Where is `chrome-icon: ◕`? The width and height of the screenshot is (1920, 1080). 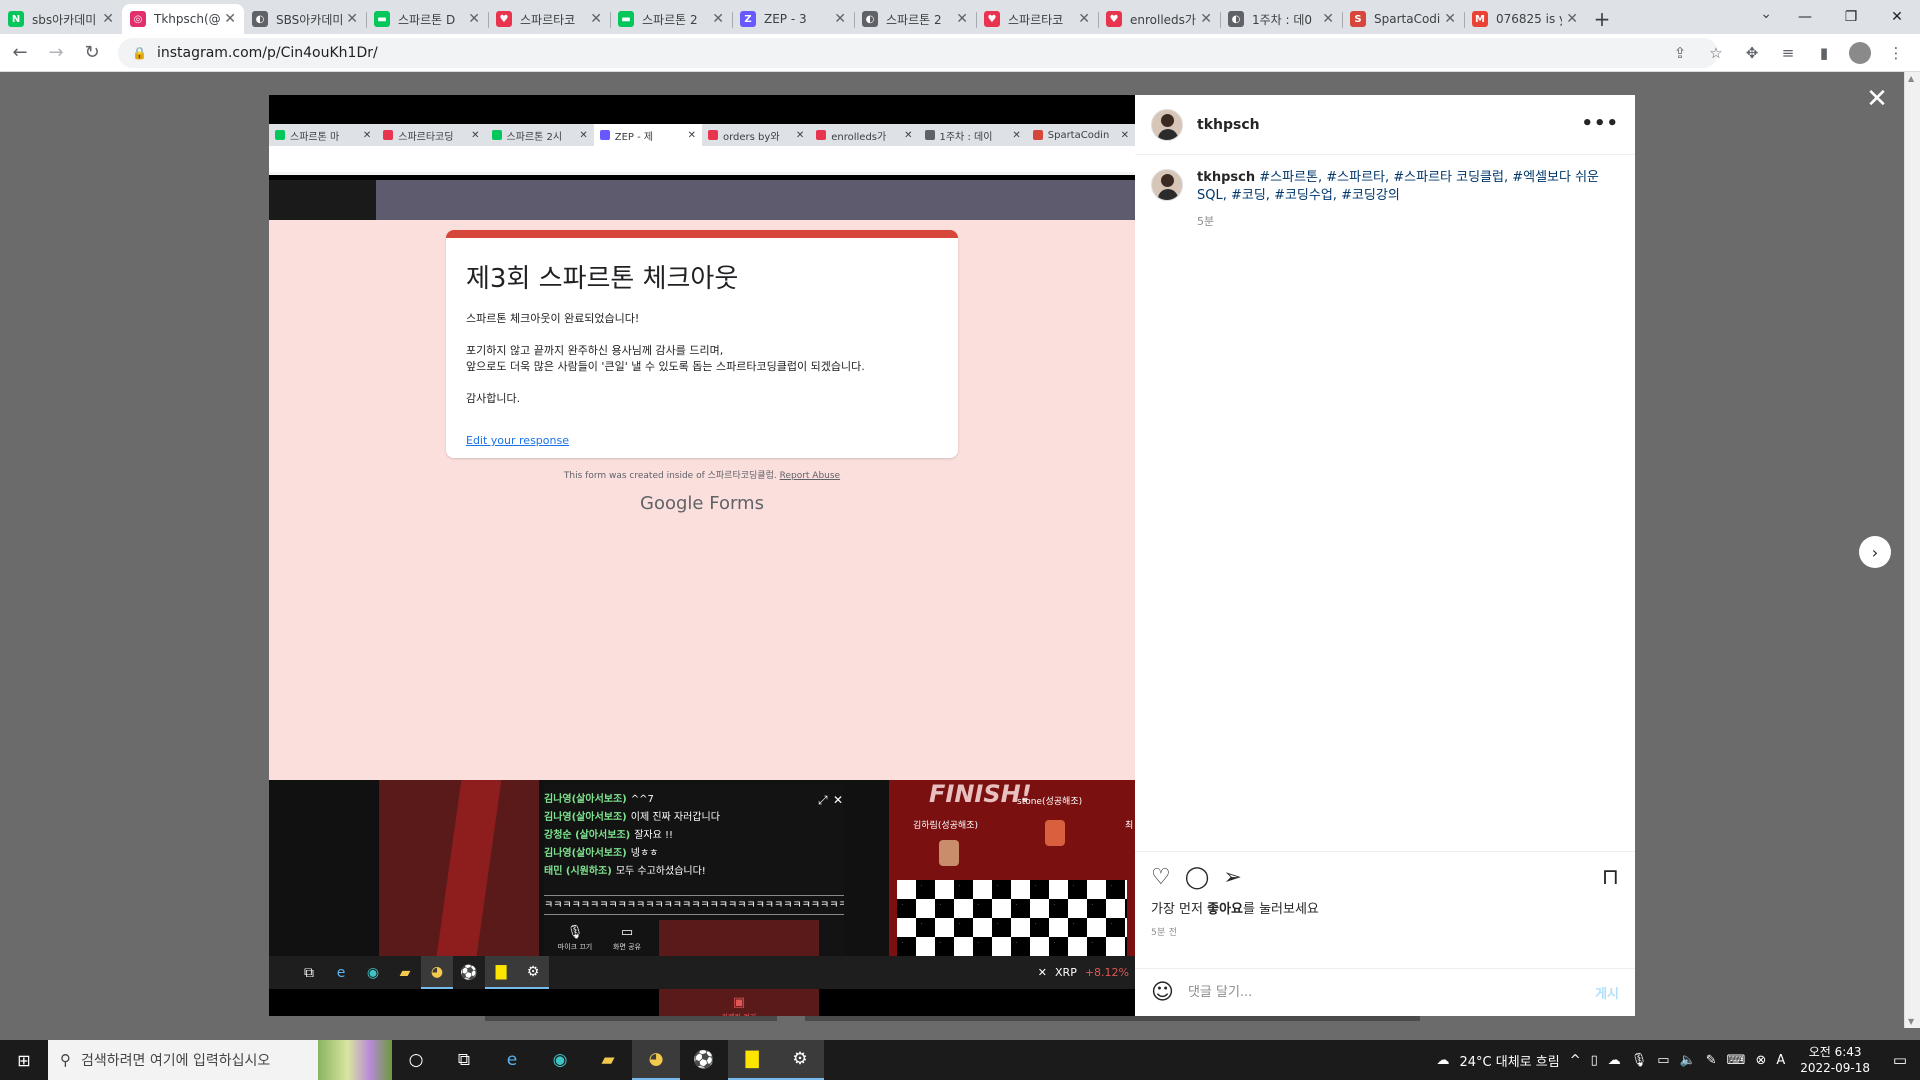
chrome-icon: ◕ is located at coordinates (656, 1060).